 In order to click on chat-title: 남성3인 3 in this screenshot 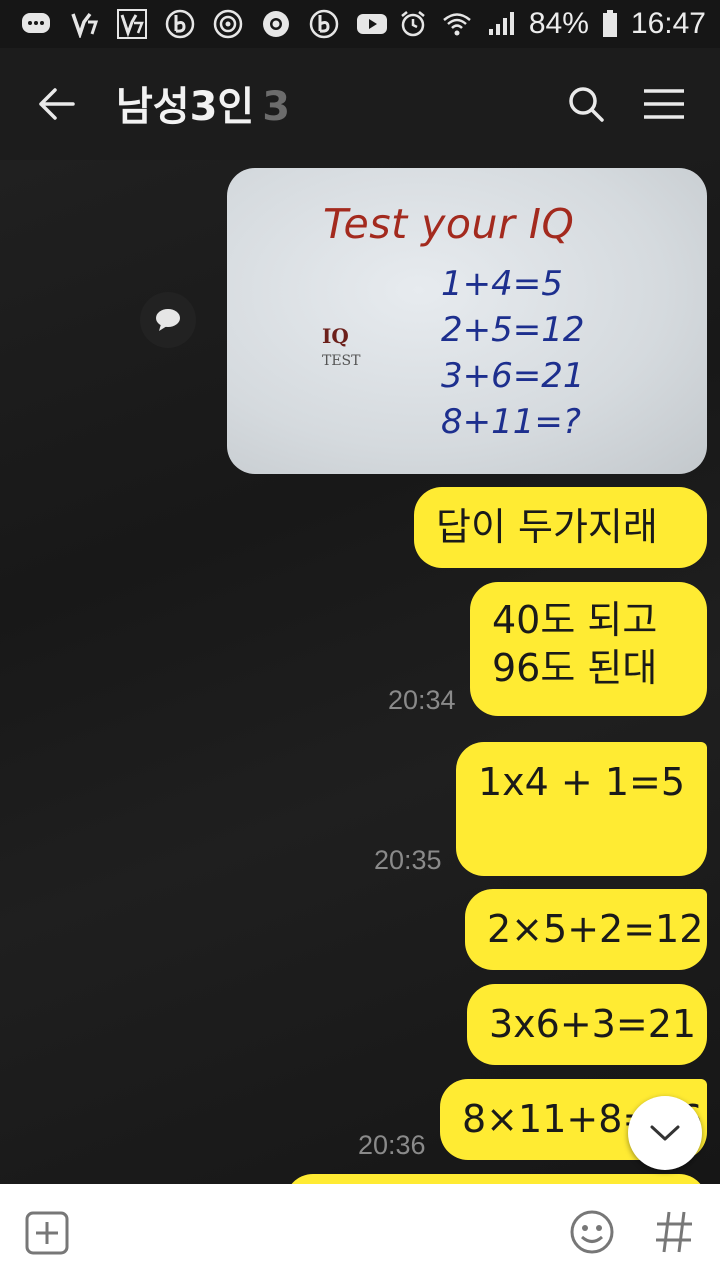, I will do `click(203, 103)`.